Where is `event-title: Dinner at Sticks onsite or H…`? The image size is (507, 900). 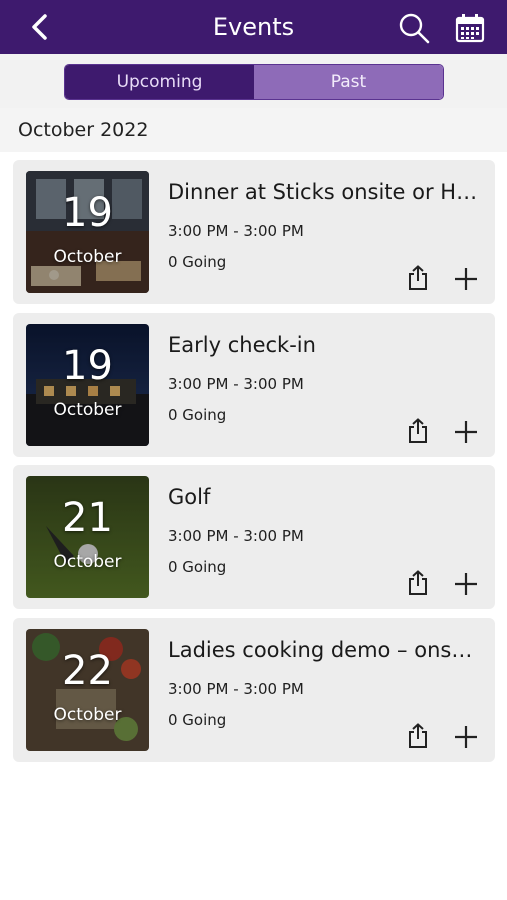 event-title: Dinner at Sticks onsite or H… is located at coordinates (323, 192).